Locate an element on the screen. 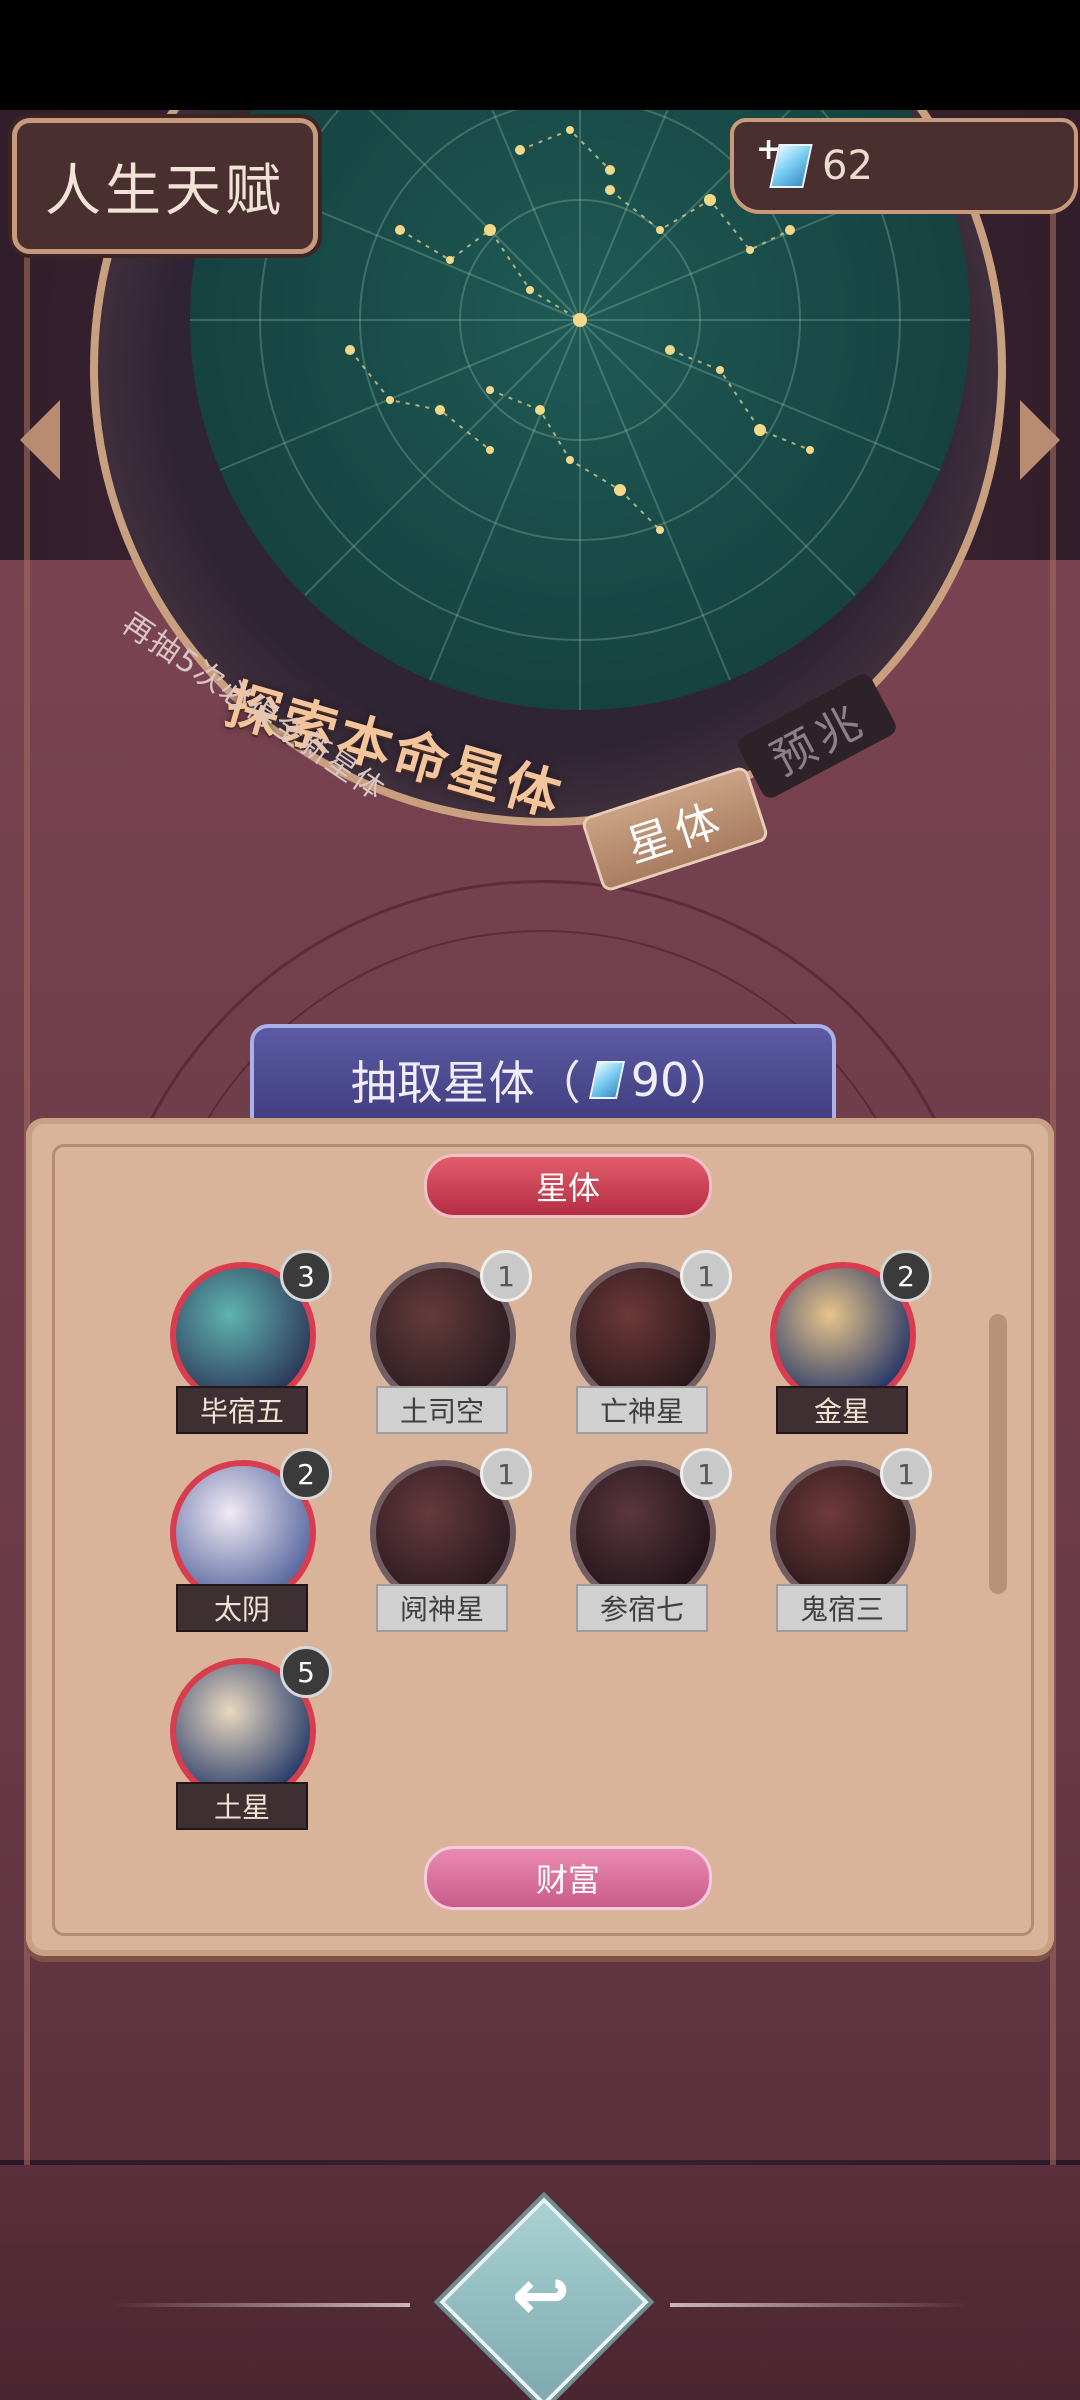 The height and width of the screenshot is (2400, 1080). draw-label: 抽取星体（ is located at coordinates (465, 1083).